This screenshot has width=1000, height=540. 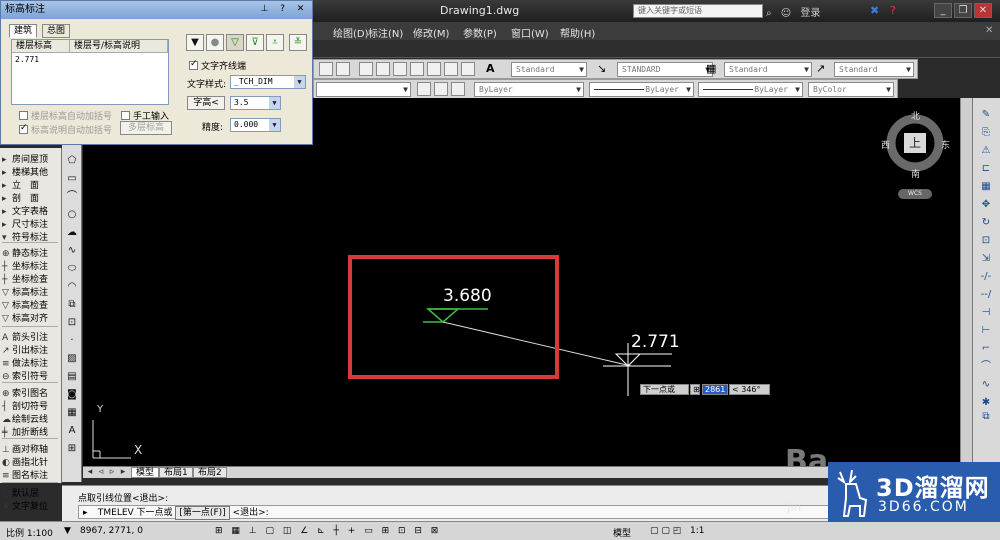 What do you see at coordinates (749, 389) in the screenshot?
I see `tip-angle: < 346°` at bounding box center [749, 389].